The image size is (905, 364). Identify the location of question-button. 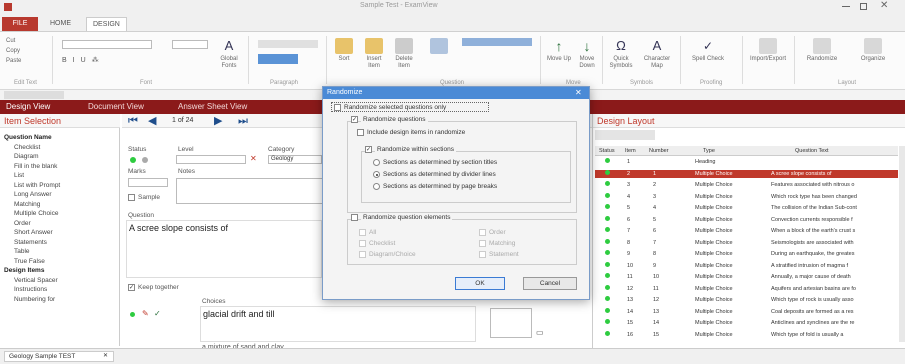
(439, 47).